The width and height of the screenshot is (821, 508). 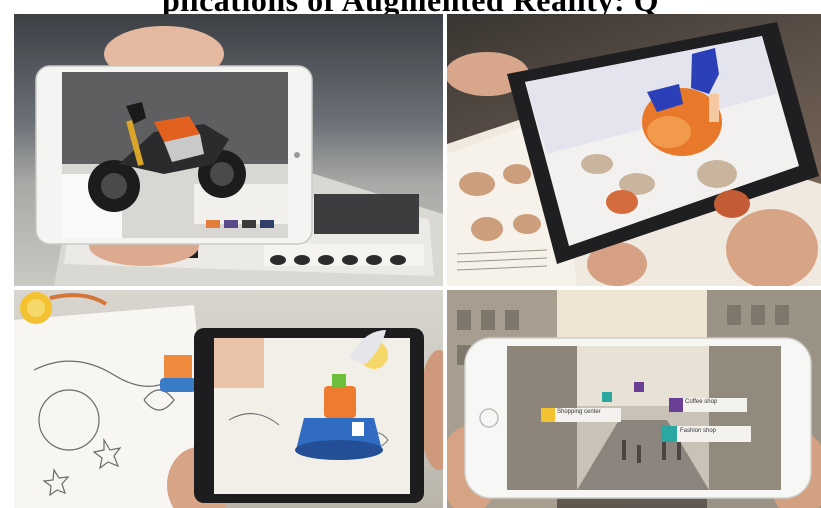 What do you see at coordinates (579, 412) in the screenshot?
I see `poi-label-shopping: Shopping center` at bounding box center [579, 412].